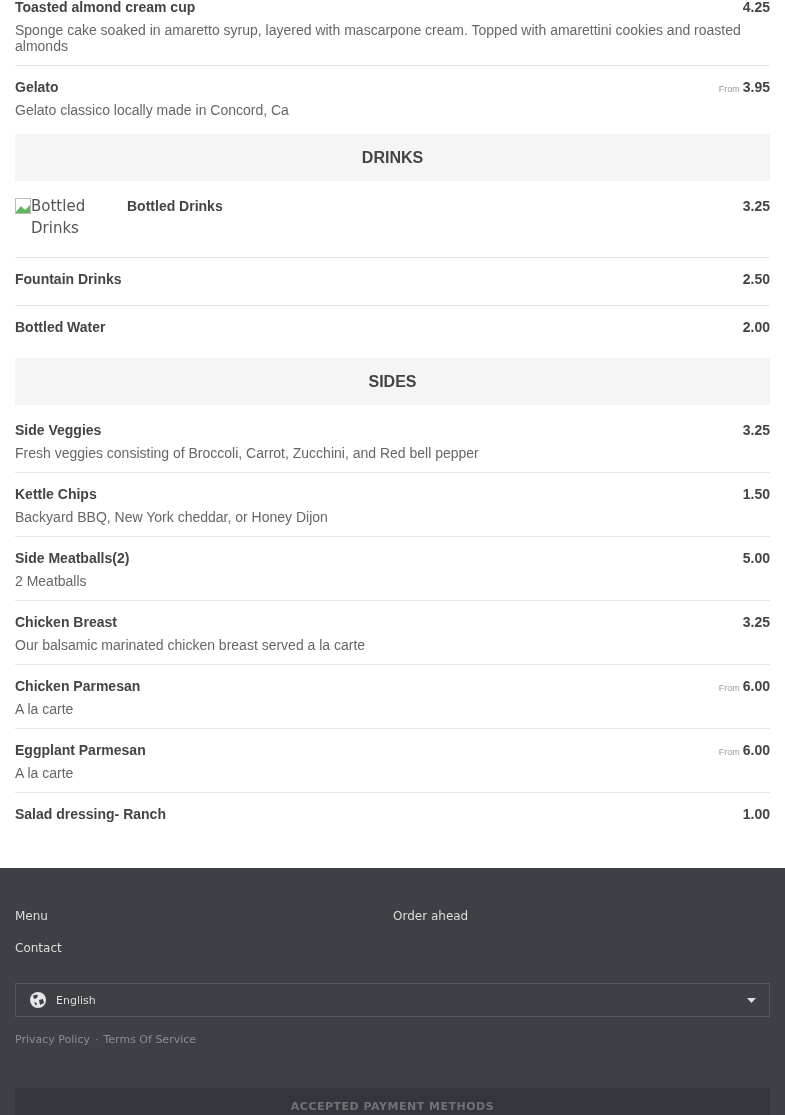  Describe the element at coordinates (80, 750) in the screenshot. I see `item-name: Eggplant Parmesan` at that location.